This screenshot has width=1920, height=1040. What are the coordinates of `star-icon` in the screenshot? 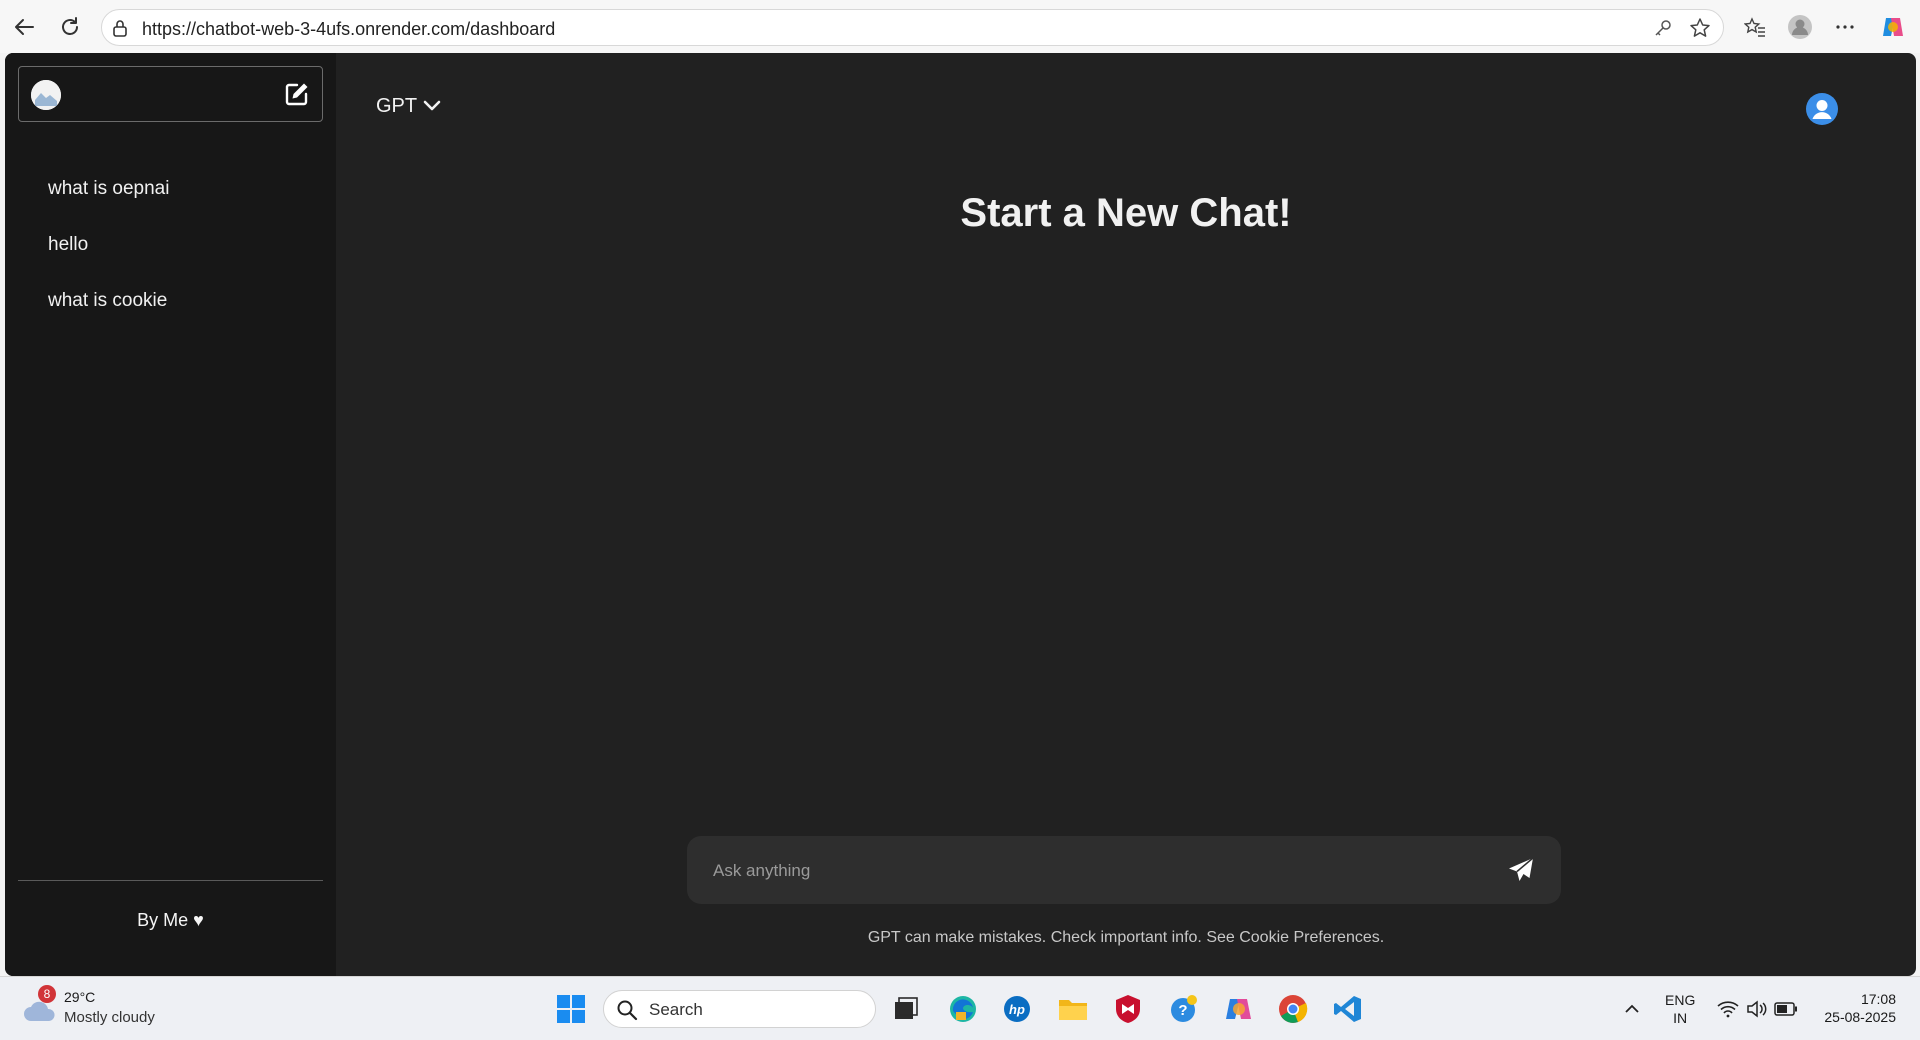 It's located at (1700, 30).